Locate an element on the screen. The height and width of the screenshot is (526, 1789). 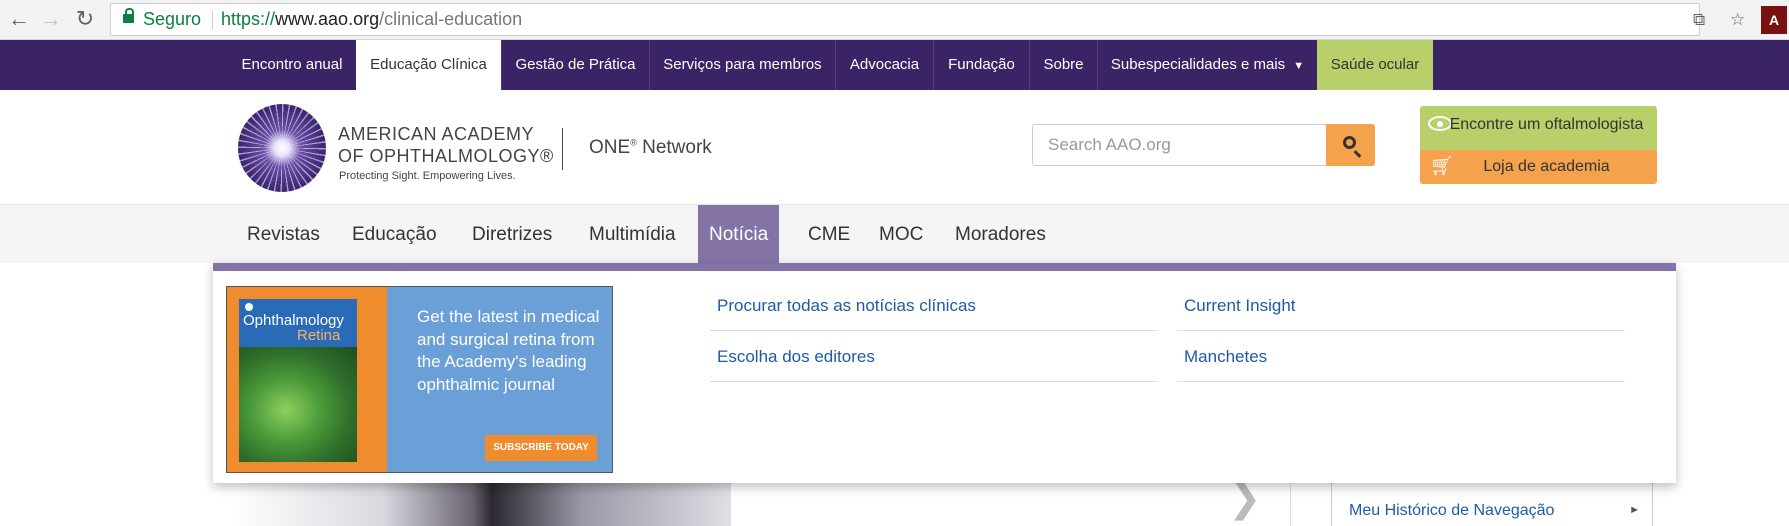
logo-divider is located at coordinates (562, 149).